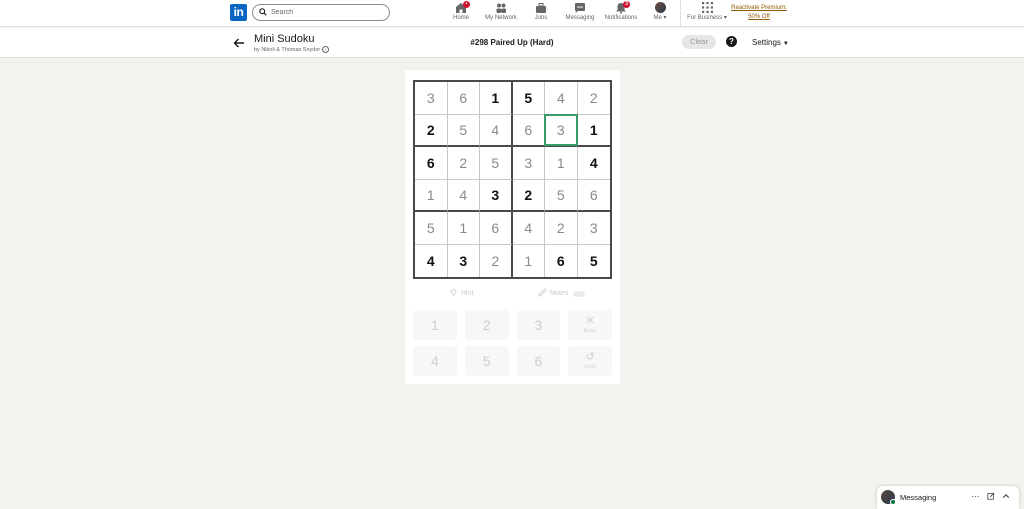  I want to click on undo-icon: ↺, so click(590, 357).